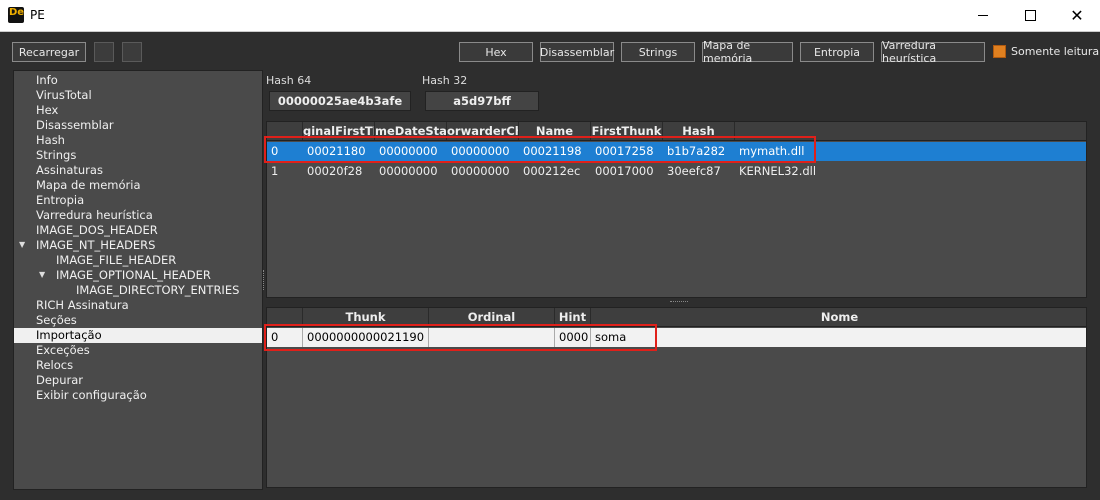  What do you see at coordinates (133, 275) in the screenshot?
I see `tree-item-optional-header: IMAGE_OPTIONAL_HEADER` at bounding box center [133, 275].